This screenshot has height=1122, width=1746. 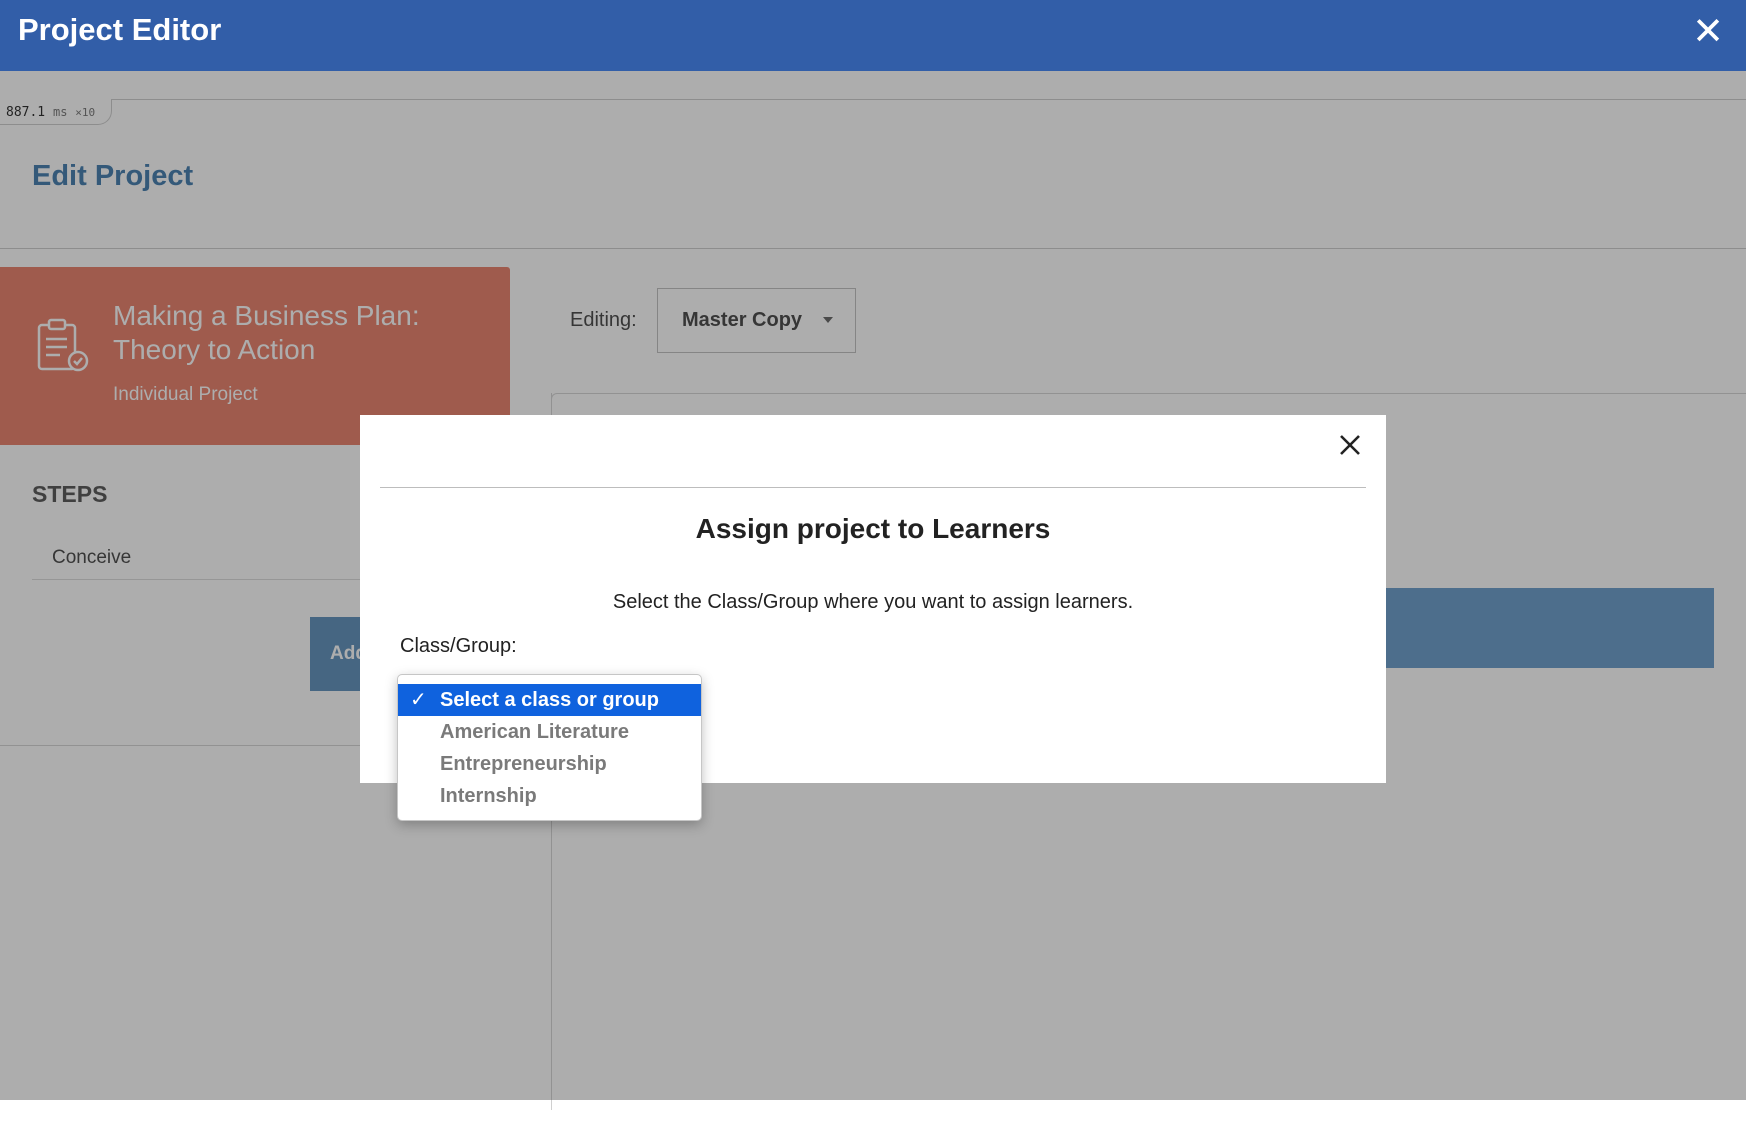 What do you see at coordinates (873, 528) in the screenshot?
I see `modal-title: Assign project to Learners` at bounding box center [873, 528].